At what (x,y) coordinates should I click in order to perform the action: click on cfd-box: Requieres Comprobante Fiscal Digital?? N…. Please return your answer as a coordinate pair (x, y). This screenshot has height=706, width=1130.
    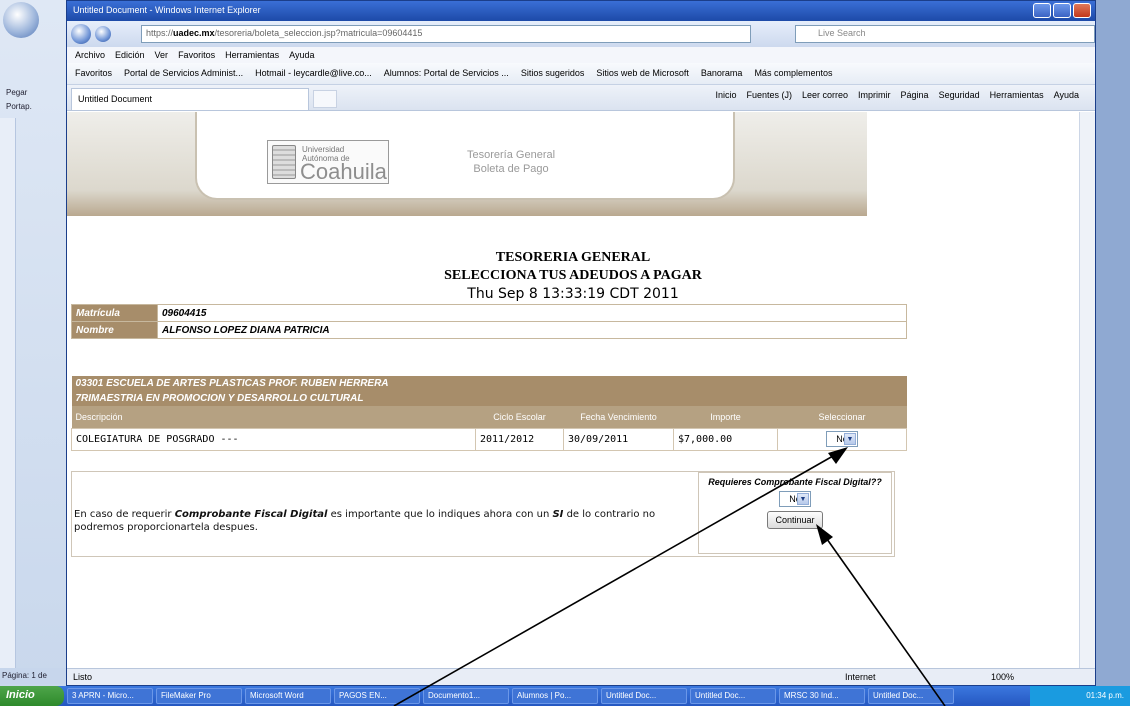
    Looking at the image, I should click on (795, 513).